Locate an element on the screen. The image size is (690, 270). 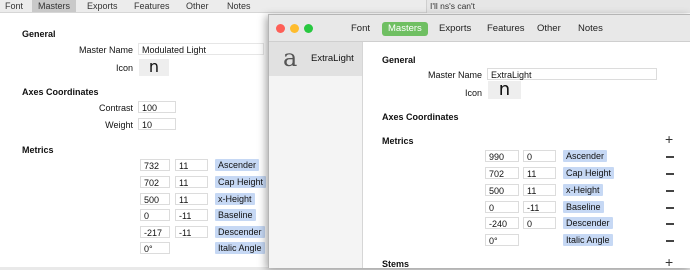
metric-value-field: 0° is located at coordinates (502, 240).